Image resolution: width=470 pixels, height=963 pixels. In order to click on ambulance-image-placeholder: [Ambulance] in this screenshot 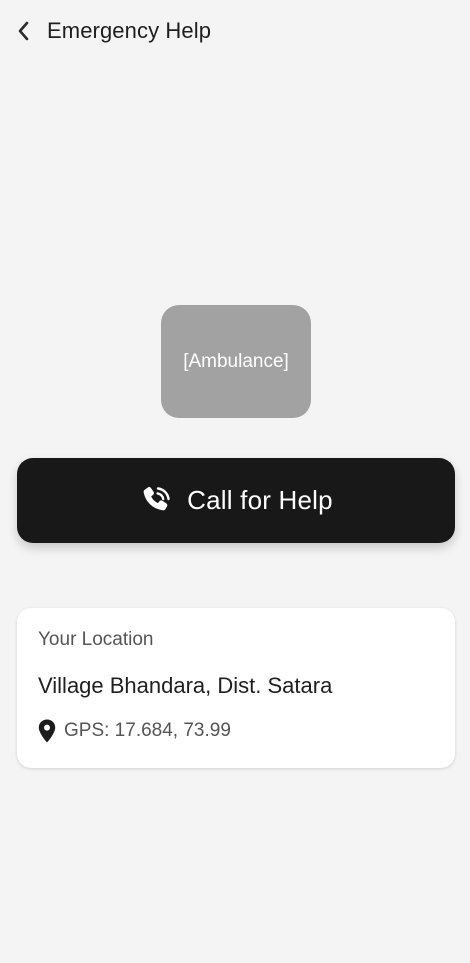, I will do `click(236, 361)`.